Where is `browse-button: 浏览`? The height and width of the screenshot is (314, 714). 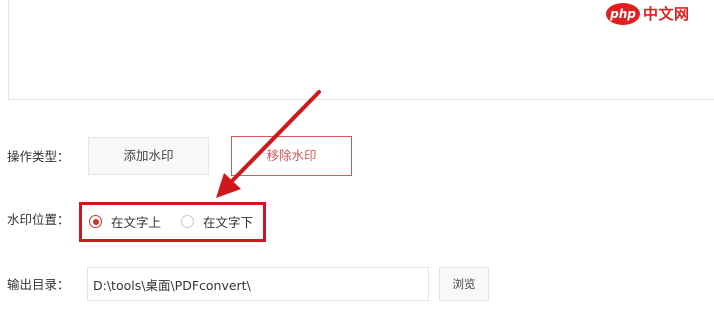
browse-button: 浏览 is located at coordinates (464, 284).